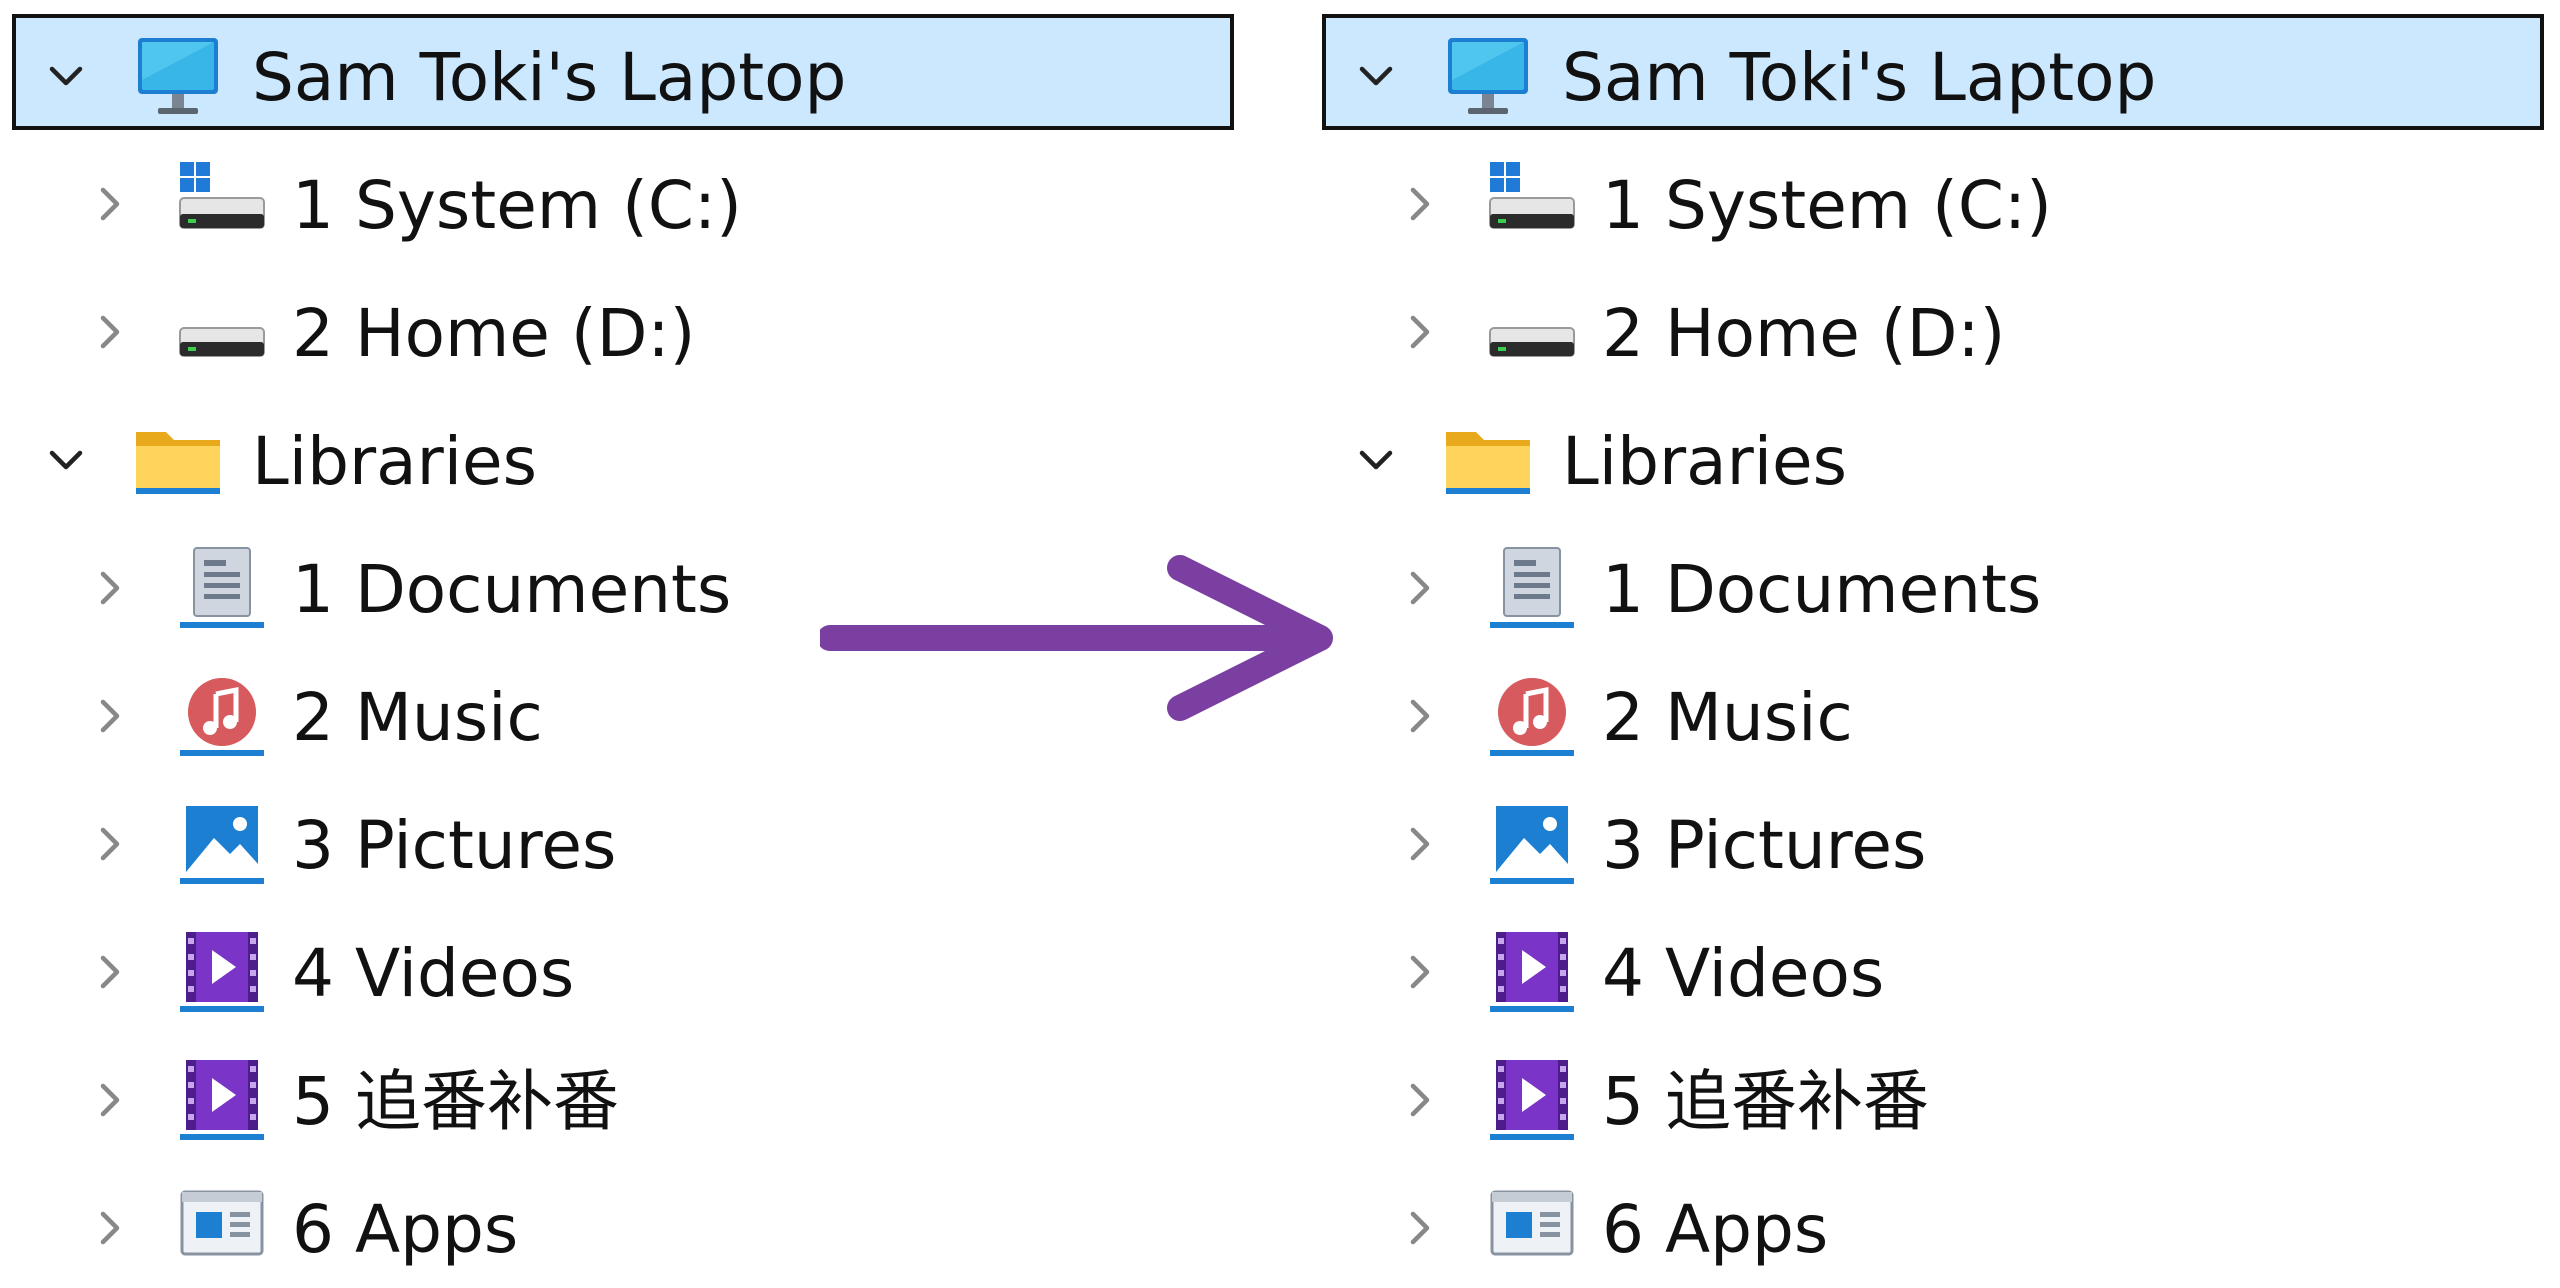 The height and width of the screenshot is (1288, 2560). What do you see at coordinates (1080, 640) in the screenshot?
I see `right-arrow-icon` at bounding box center [1080, 640].